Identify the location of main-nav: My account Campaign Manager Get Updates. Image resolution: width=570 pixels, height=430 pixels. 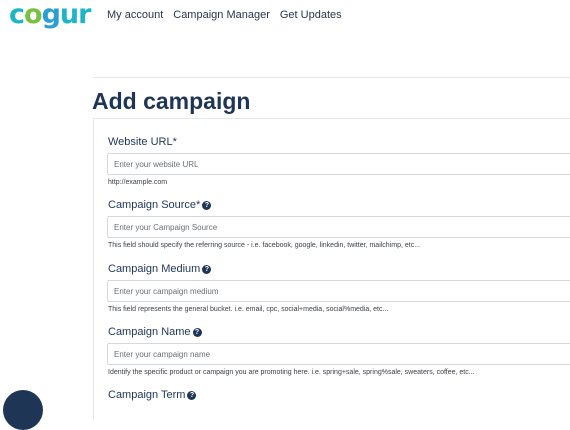
(224, 15).